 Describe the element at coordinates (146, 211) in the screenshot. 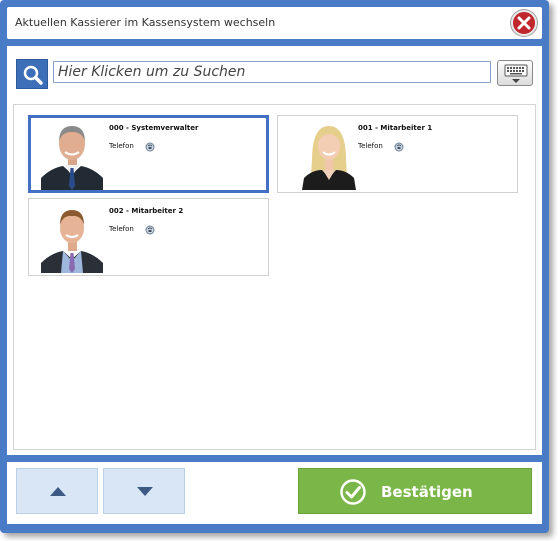

I see `cashier-name: 002 - Mitarbeiter 2` at that location.